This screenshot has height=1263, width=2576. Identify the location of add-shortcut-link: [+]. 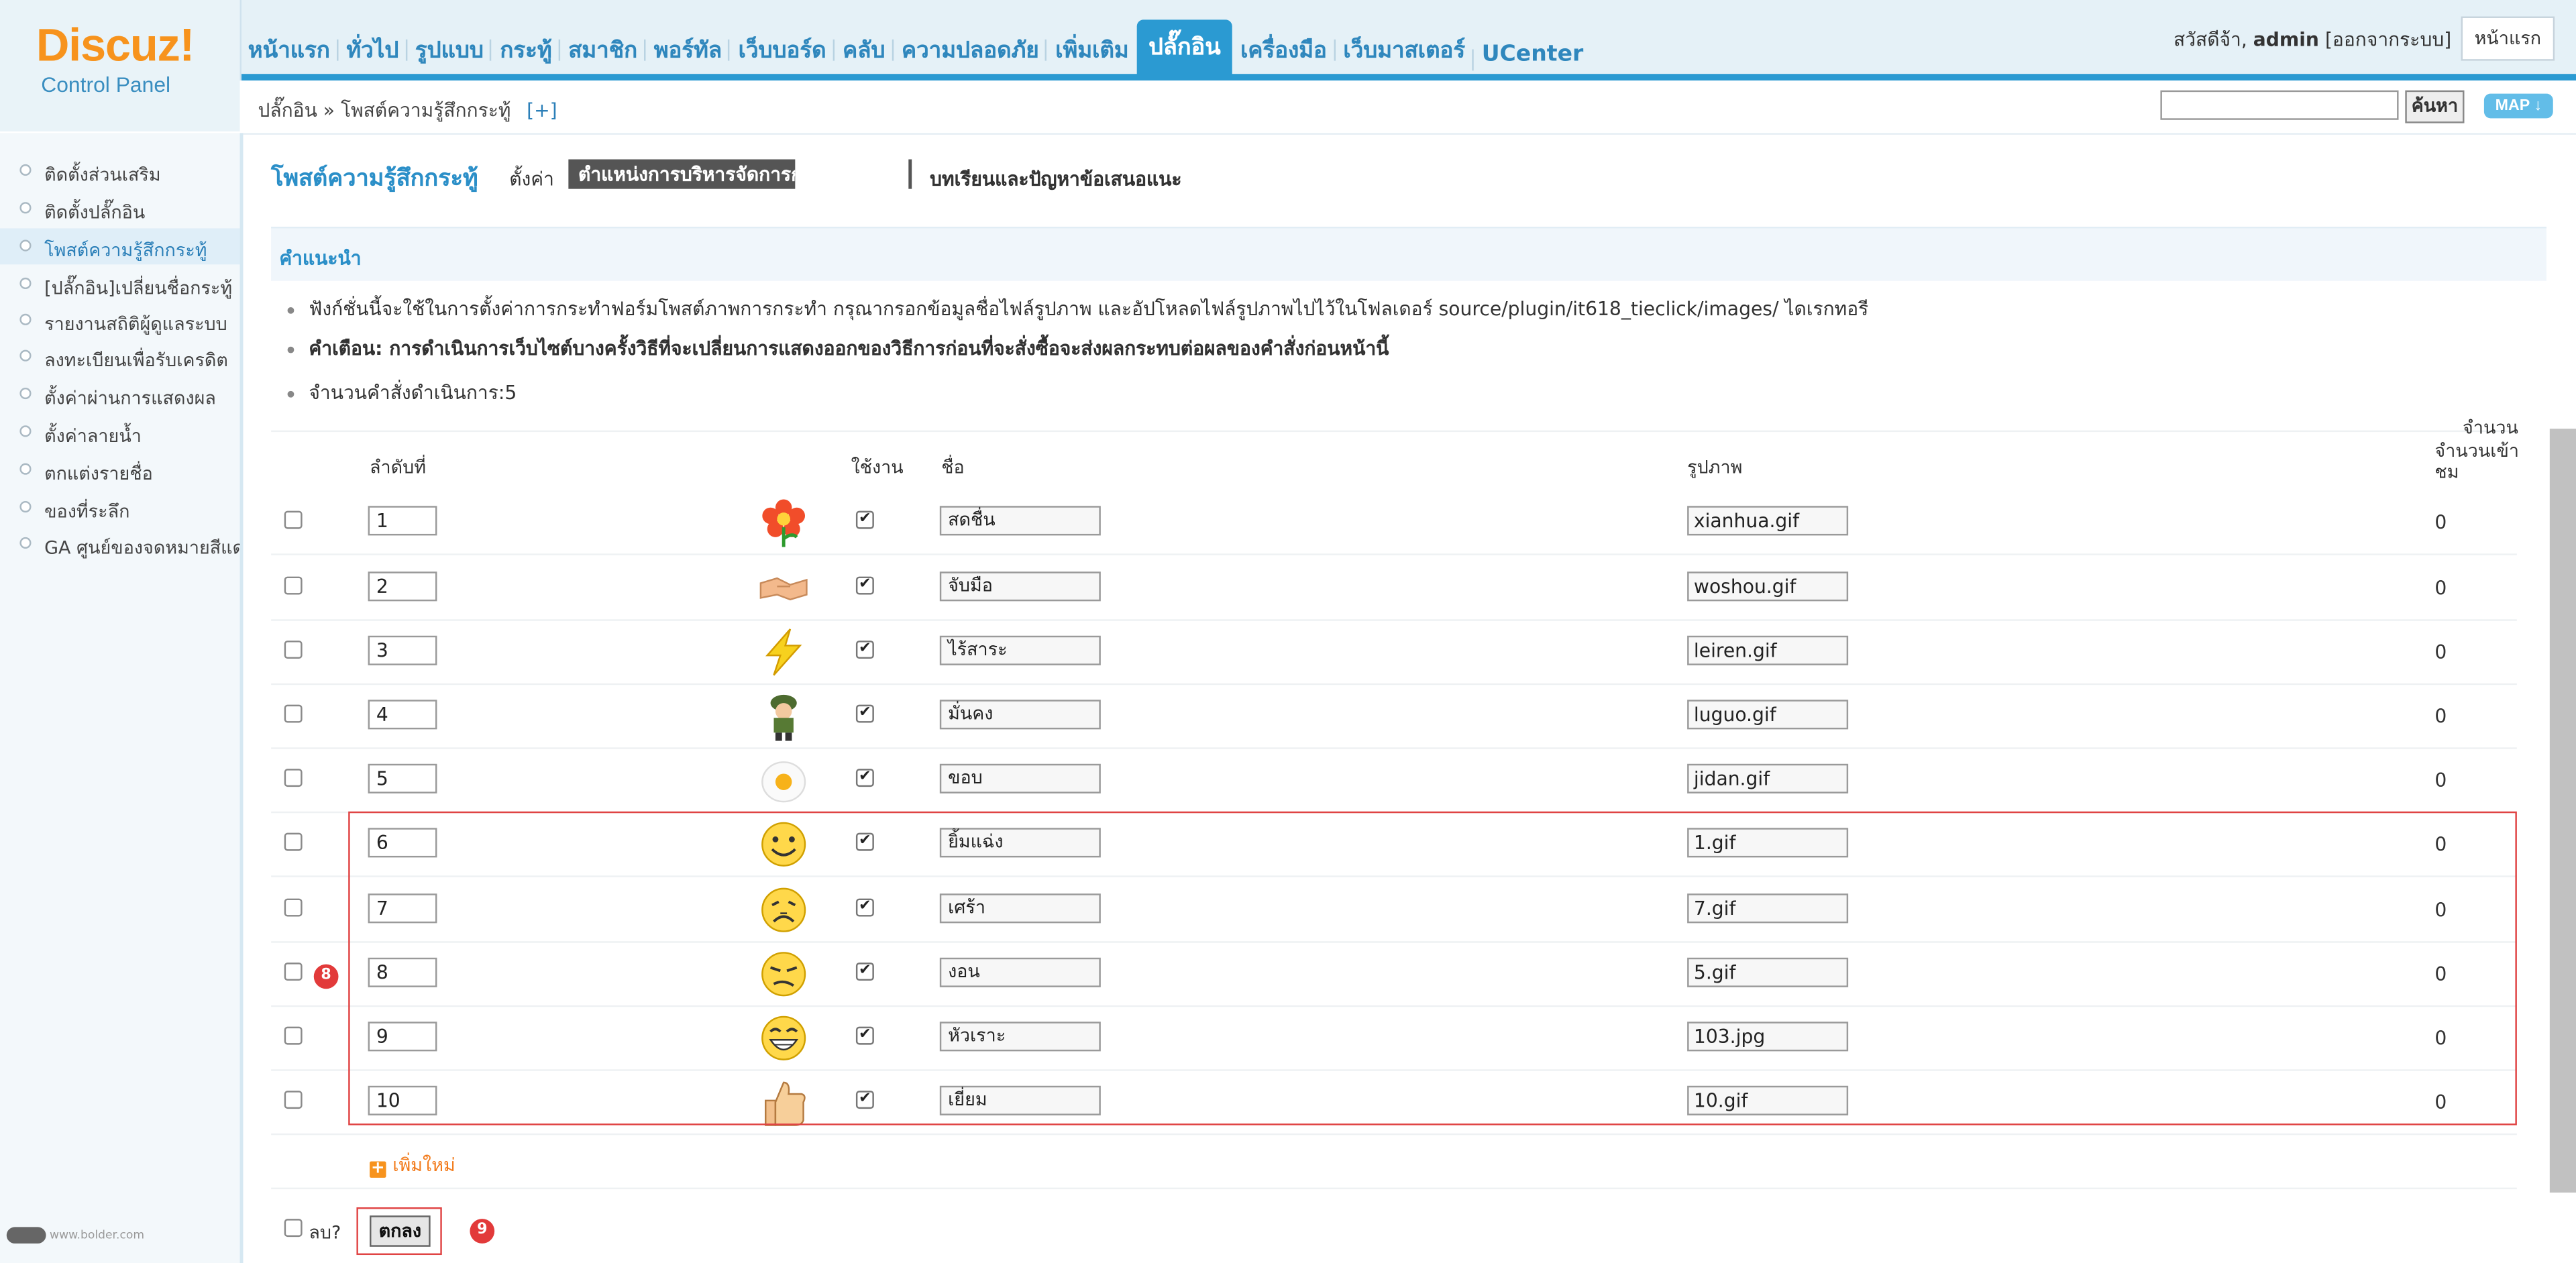
(542, 110).